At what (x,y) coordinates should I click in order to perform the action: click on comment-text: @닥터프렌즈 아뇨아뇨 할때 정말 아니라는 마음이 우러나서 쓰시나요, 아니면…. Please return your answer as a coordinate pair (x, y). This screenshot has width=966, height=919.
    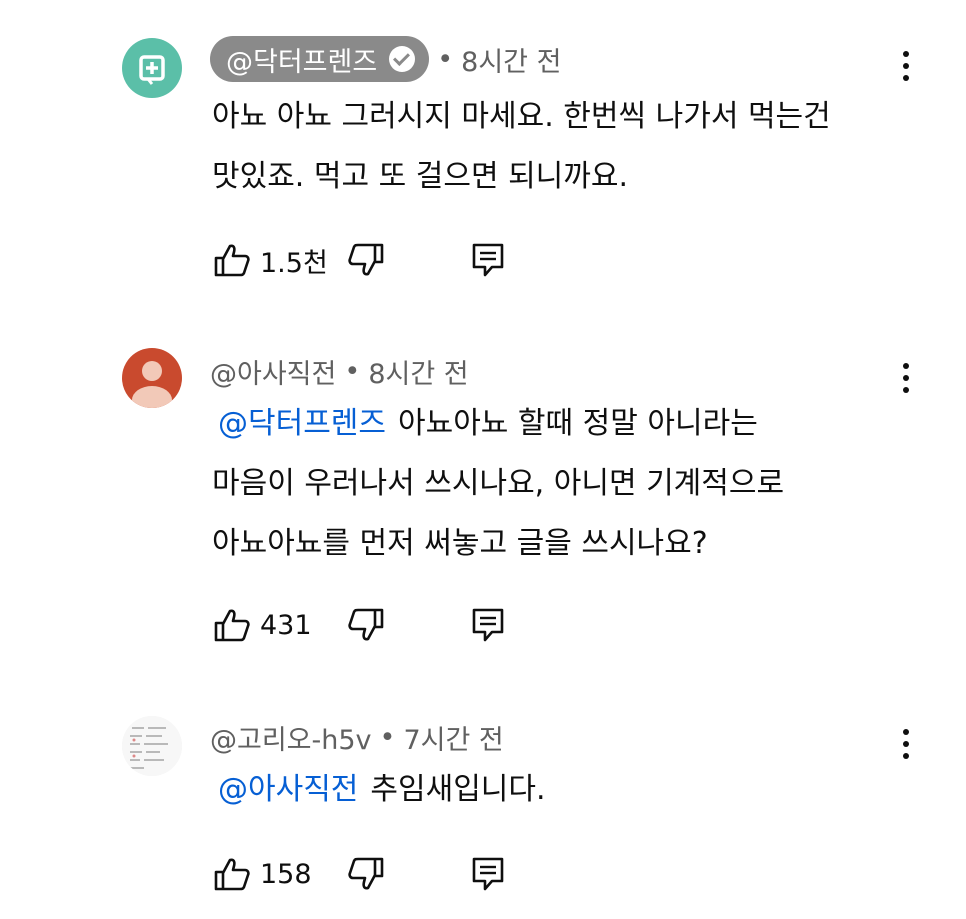
    Looking at the image, I should click on (498, 484).